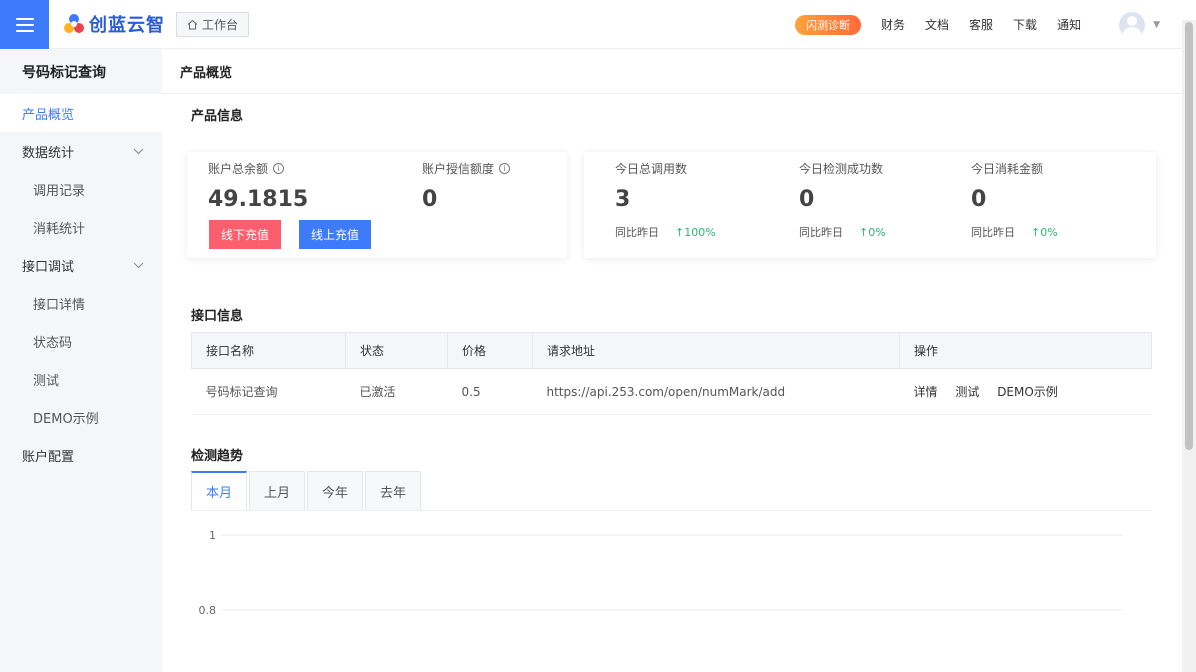  What do you see at coordinates (828, 24) in the screenshot?
I see `flash-diagnose-button: 闪测诊断` at bounding box center [828, 24].